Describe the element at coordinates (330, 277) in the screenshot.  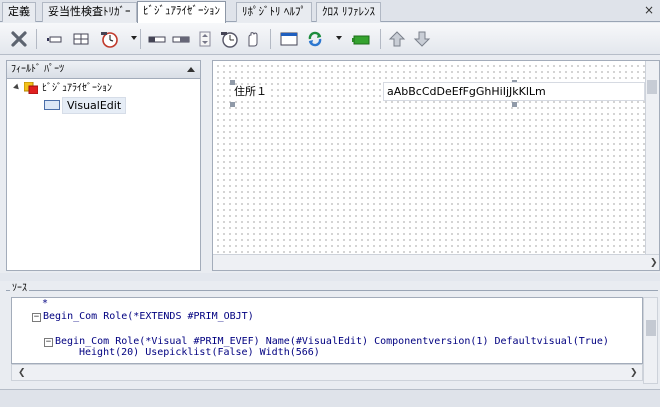
I see `splitter` at that location.